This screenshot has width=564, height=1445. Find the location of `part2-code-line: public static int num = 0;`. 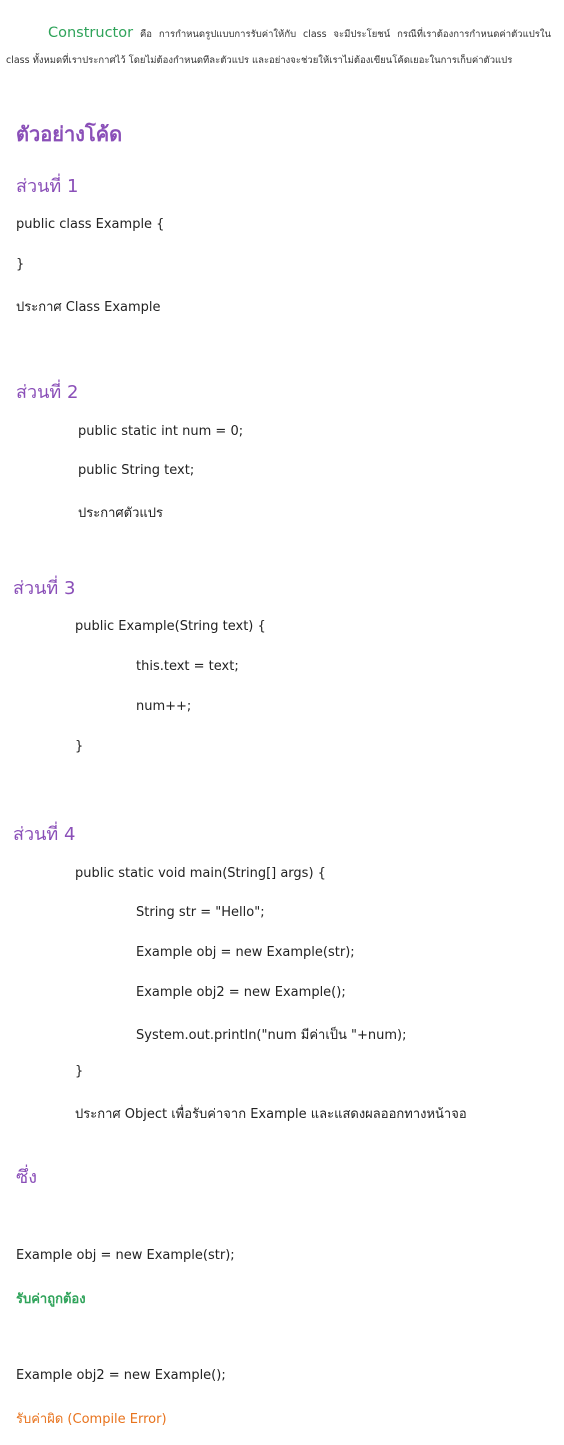

part2-code-line: public static int num = 0; is located at coordinates (161, 431).